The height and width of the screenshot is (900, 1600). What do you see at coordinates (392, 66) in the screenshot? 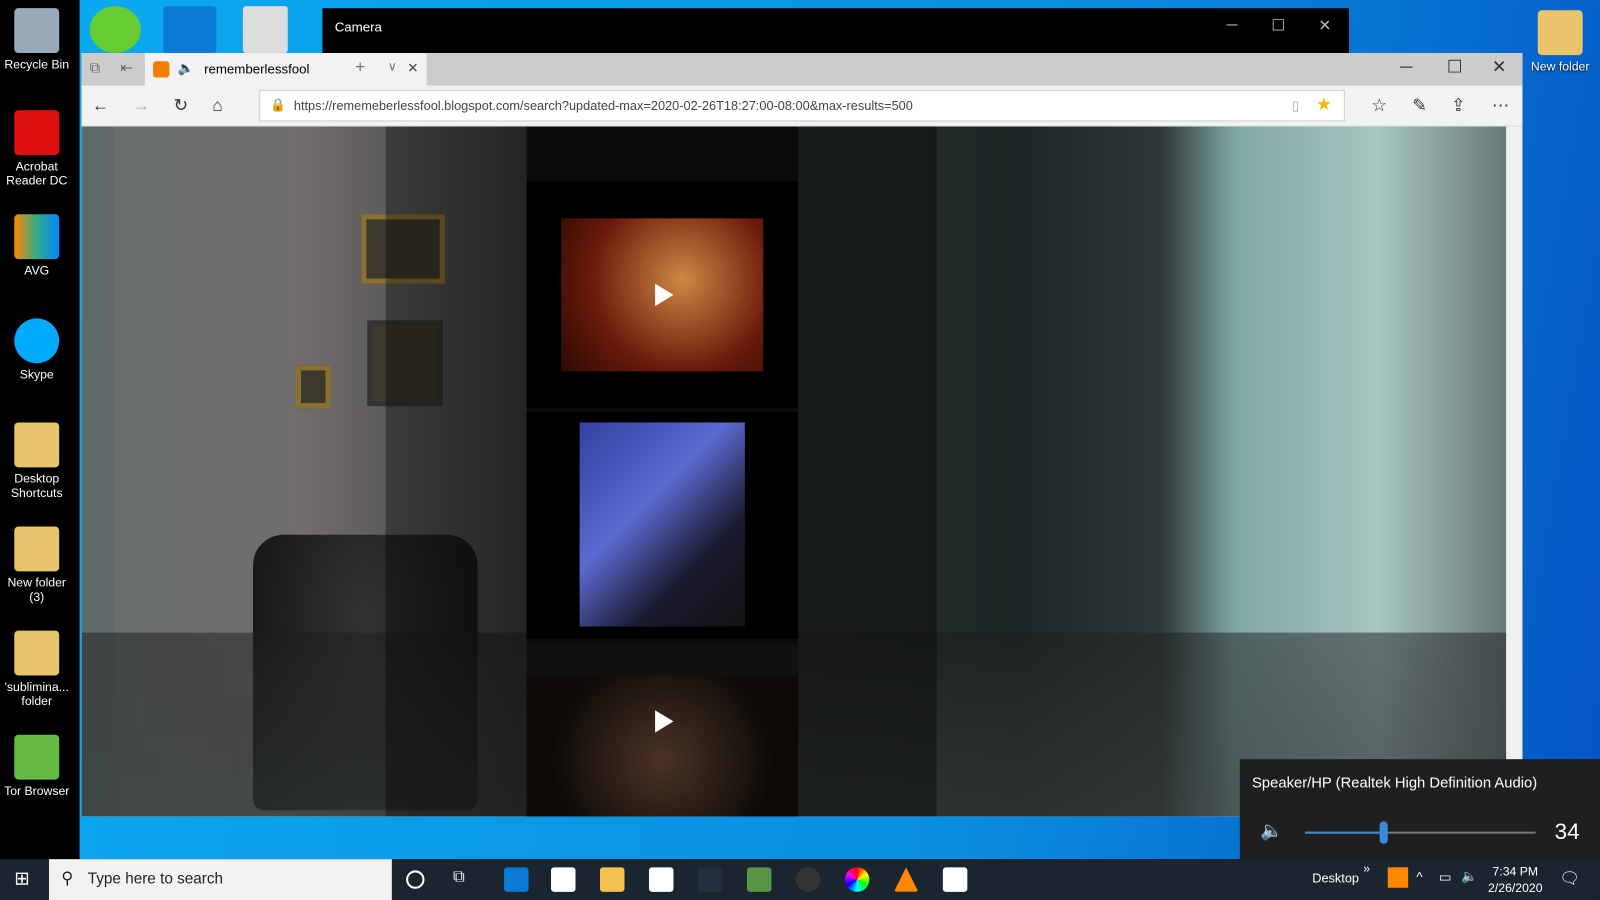
I see `tab-preview-chevron-icon: ∨` at bounding box center [392, 66].